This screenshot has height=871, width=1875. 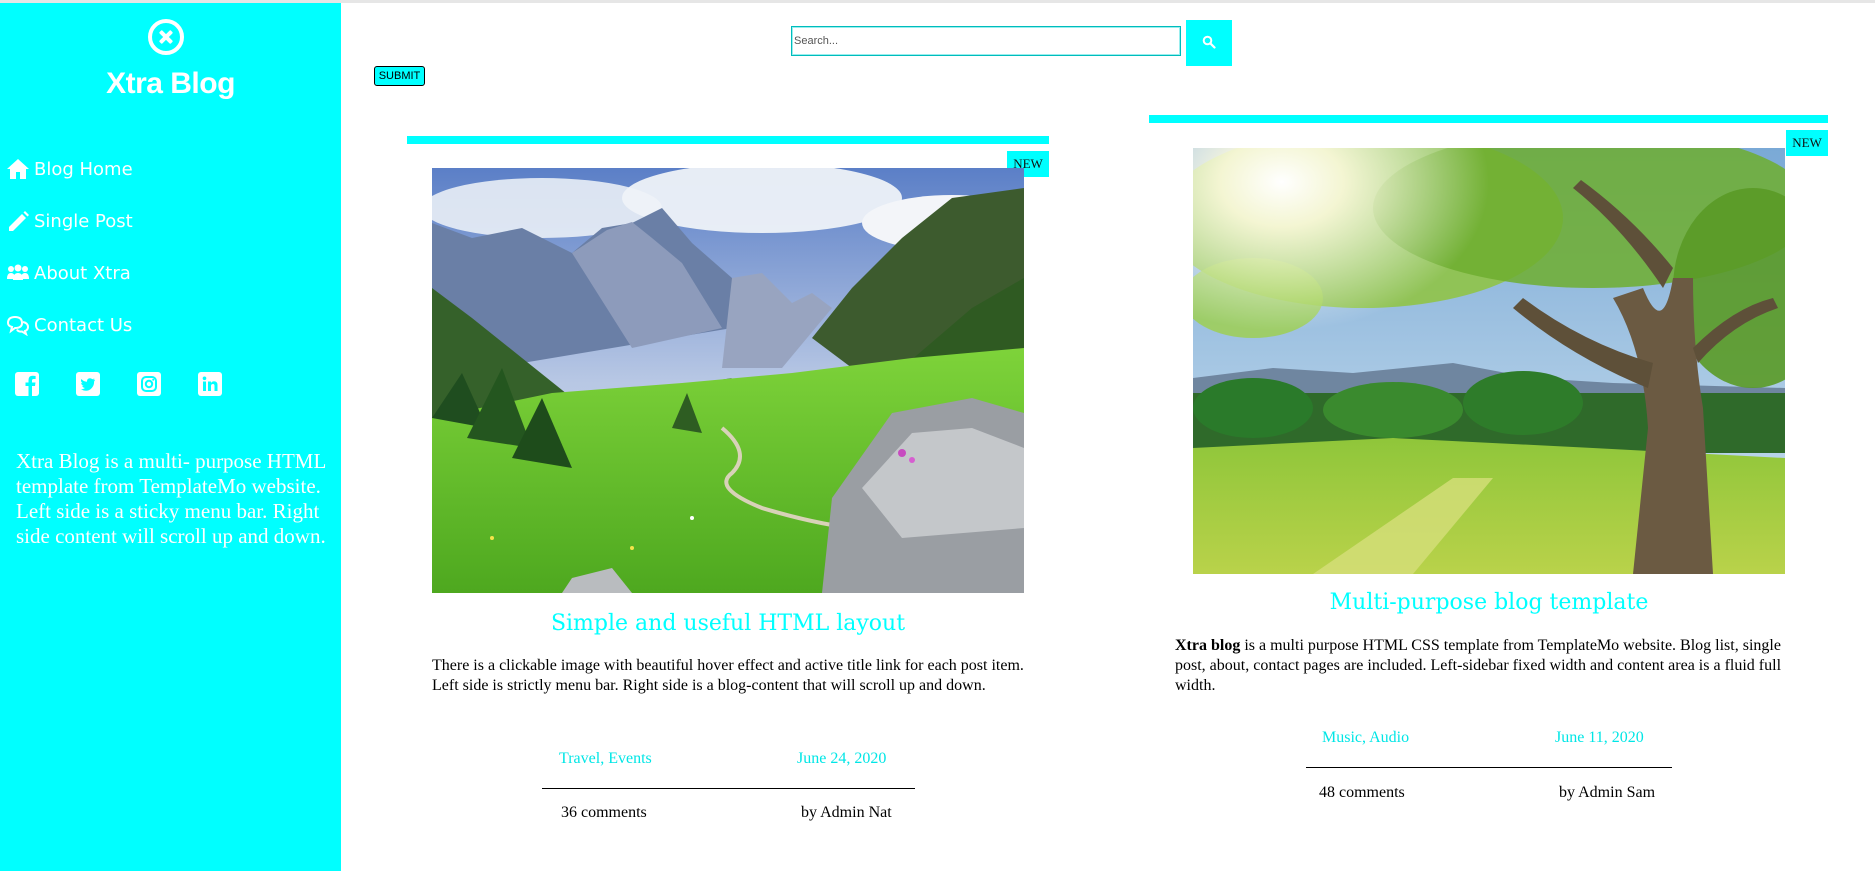 I want to click on sidebar-item-blog-home: Blog Home, so click(x=69, y=169).